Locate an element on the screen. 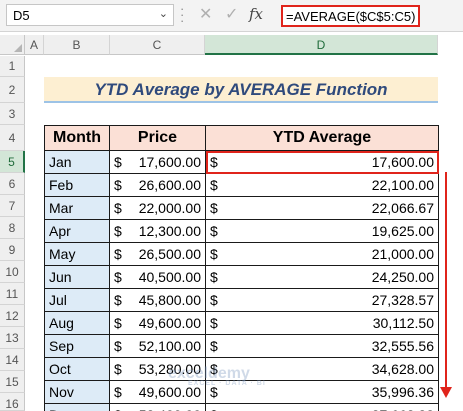  ytd-value: 35,996.36 is located at coordinates (402, 392).